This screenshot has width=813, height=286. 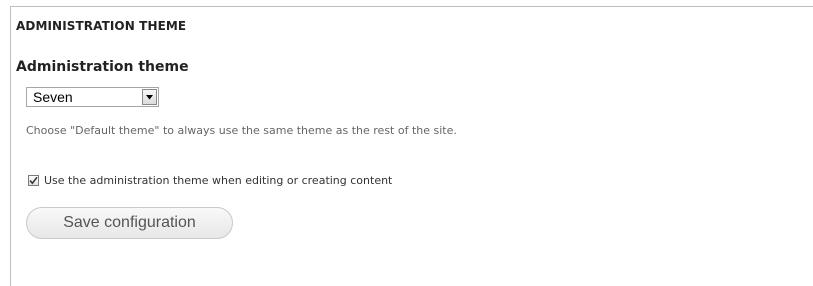 I want to click on admin-theme-select: Seven, so click(x=92, y=97).